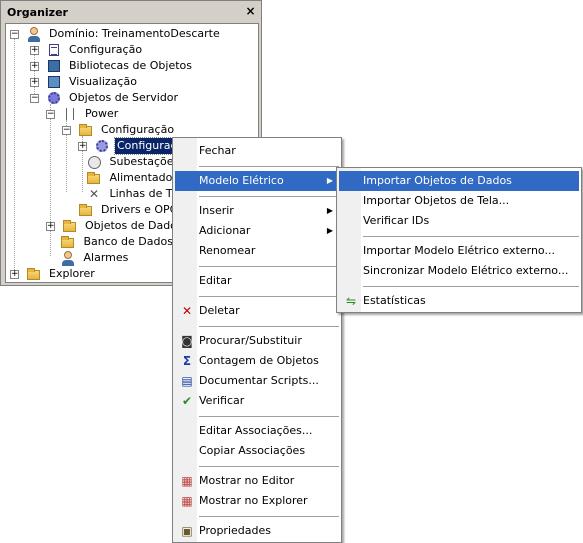  Describe the element at coordinates (104, 98) in the screenshot. I see `tree-item-objetos-servidor: − Objetos de Servidor` at that location.